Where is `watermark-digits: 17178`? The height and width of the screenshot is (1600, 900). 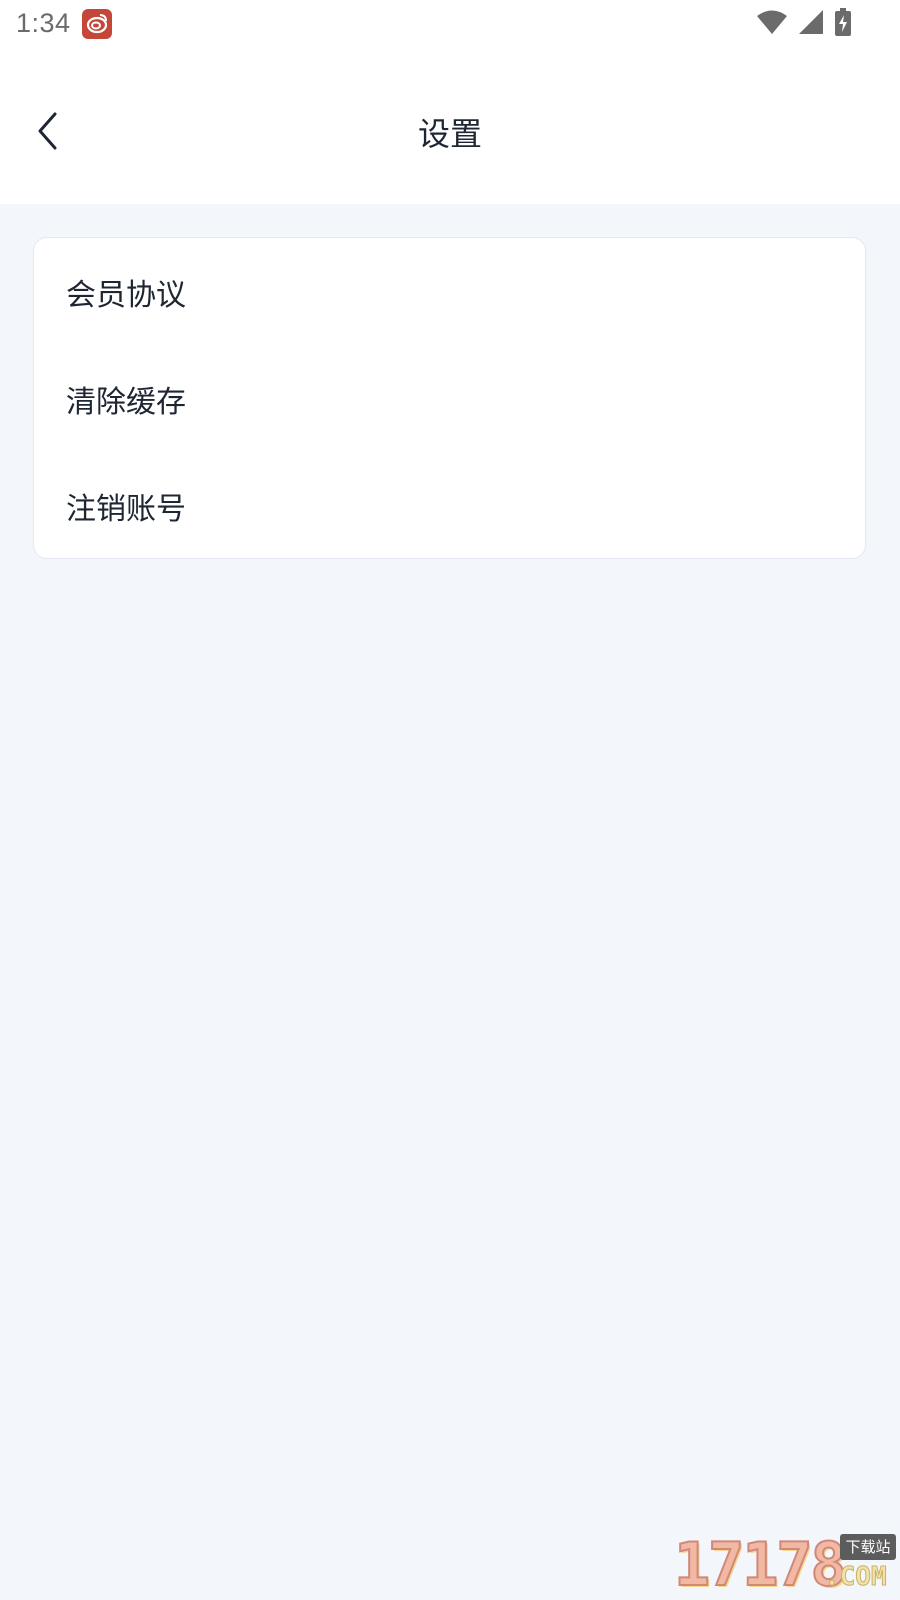 watermark-digits: 17178 is located at coordinates (760, 1565).